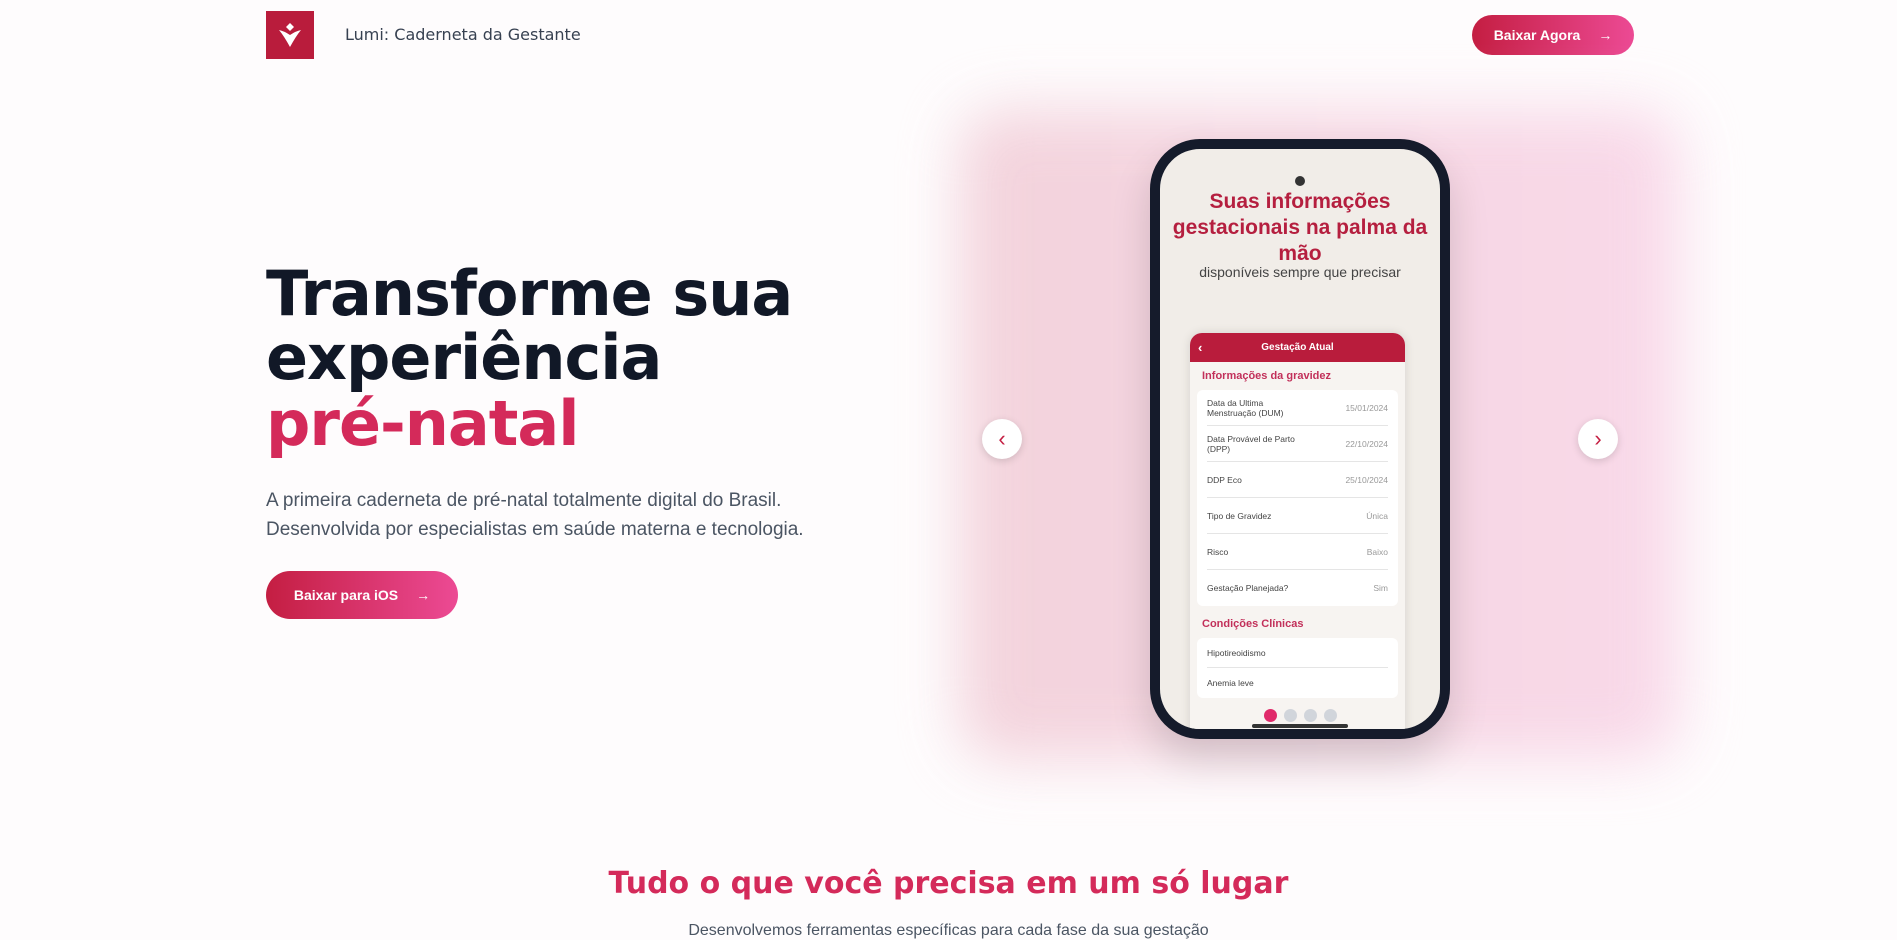  I want to click on hero-heading: Transforme sua experiência, so click(529, 326).